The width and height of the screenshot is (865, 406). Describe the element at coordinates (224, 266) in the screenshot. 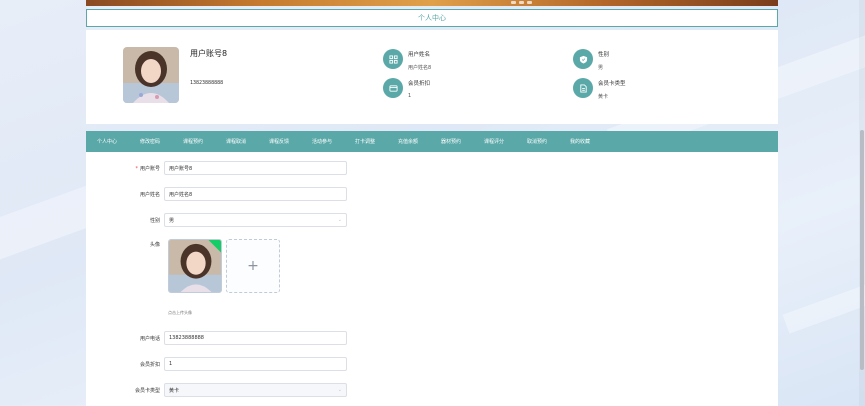

I see `avatar-upload: +` at that location.